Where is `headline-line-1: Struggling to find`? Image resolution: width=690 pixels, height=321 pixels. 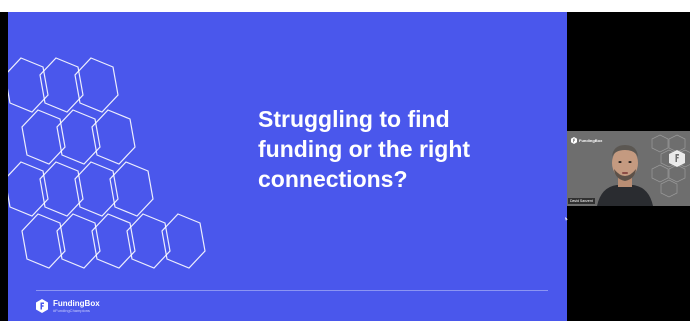 headline-line-1: Struggling to find is located at coordinates (354, 119).